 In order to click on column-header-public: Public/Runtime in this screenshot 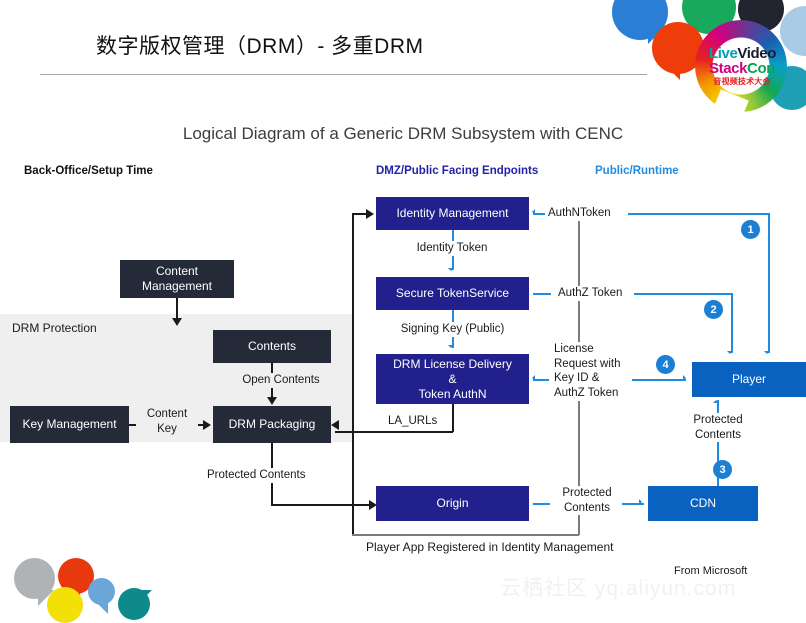, I will do `click(637, 171)`.